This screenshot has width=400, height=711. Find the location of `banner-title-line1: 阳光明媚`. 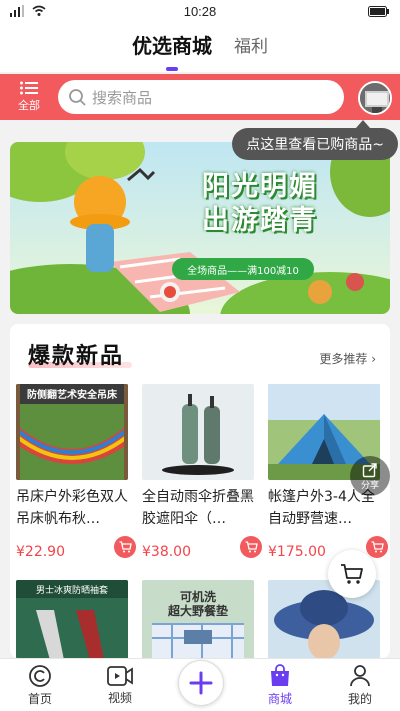

banner-title-line1: 阳光明媚 is located at coordinates (260, 186).